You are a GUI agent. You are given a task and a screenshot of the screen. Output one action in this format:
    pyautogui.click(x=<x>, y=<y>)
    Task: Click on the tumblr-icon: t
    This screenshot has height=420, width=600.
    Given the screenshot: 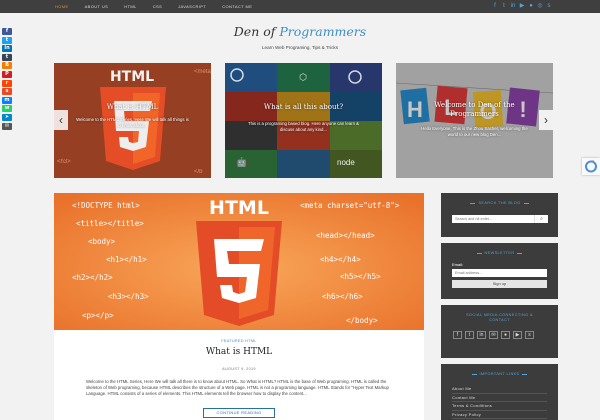 What is the action you would take?
    pyautogui.click(x=7, y=57)
    